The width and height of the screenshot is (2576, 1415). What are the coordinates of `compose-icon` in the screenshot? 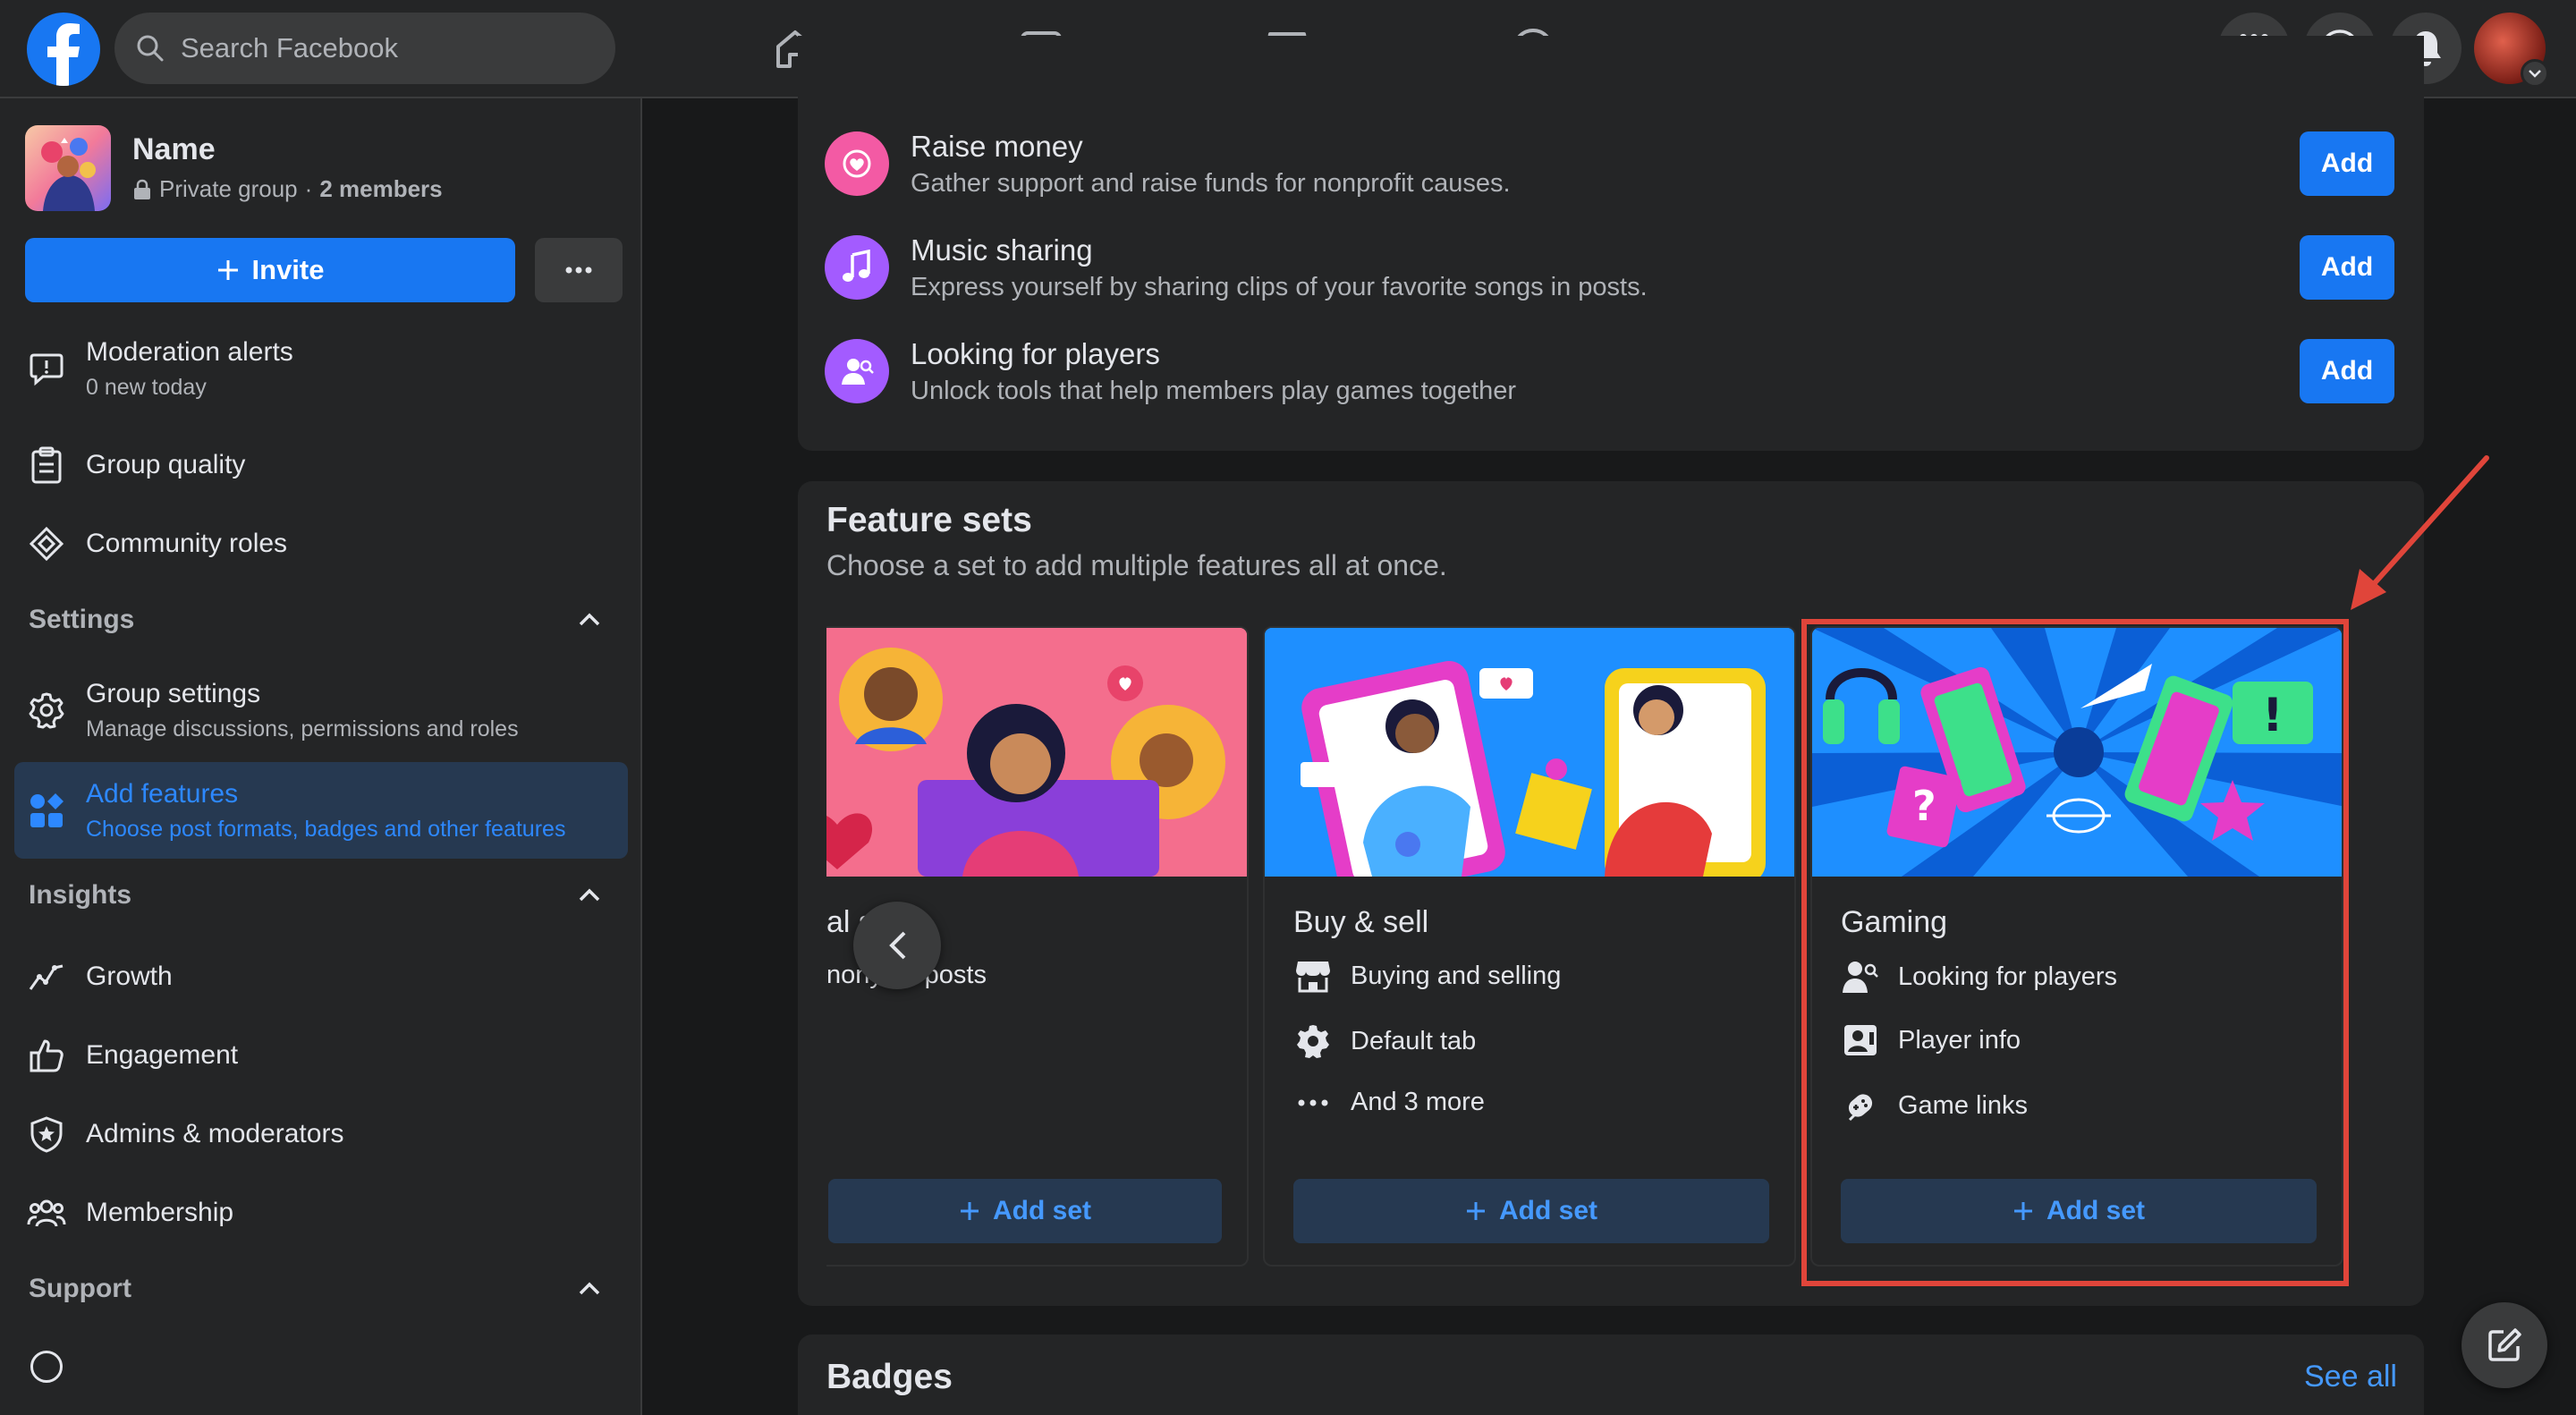 It's located at (2504, 1344).